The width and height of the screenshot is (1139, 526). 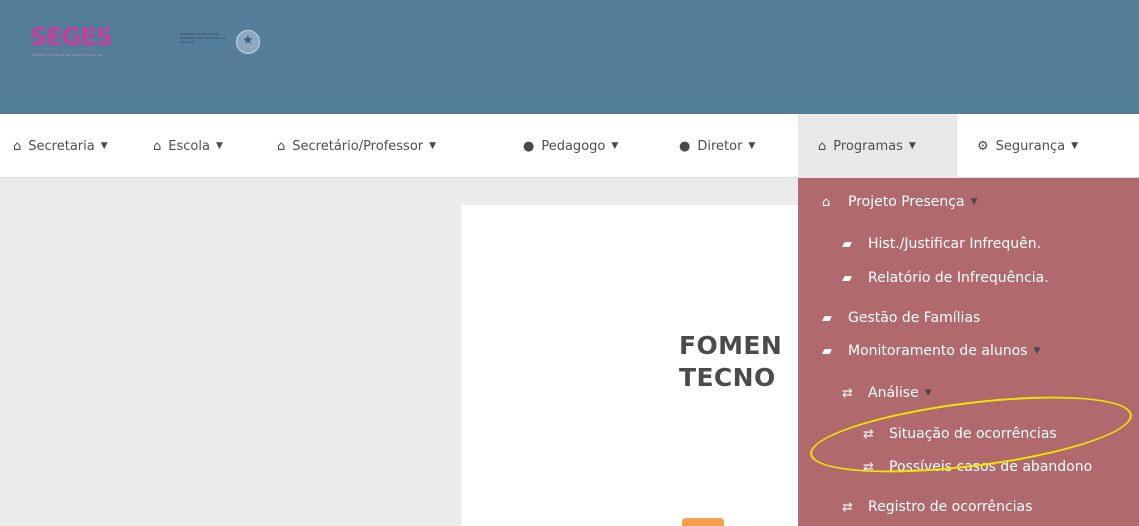 I want to click on menu-analysis-label: Análise, so click(x=893, y=393).